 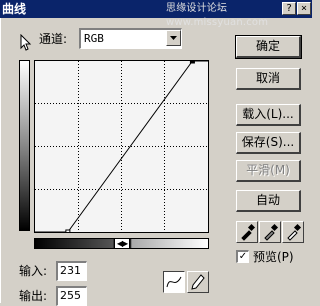 I want to click on check-icon: ✓, so click(x=243, y=256).